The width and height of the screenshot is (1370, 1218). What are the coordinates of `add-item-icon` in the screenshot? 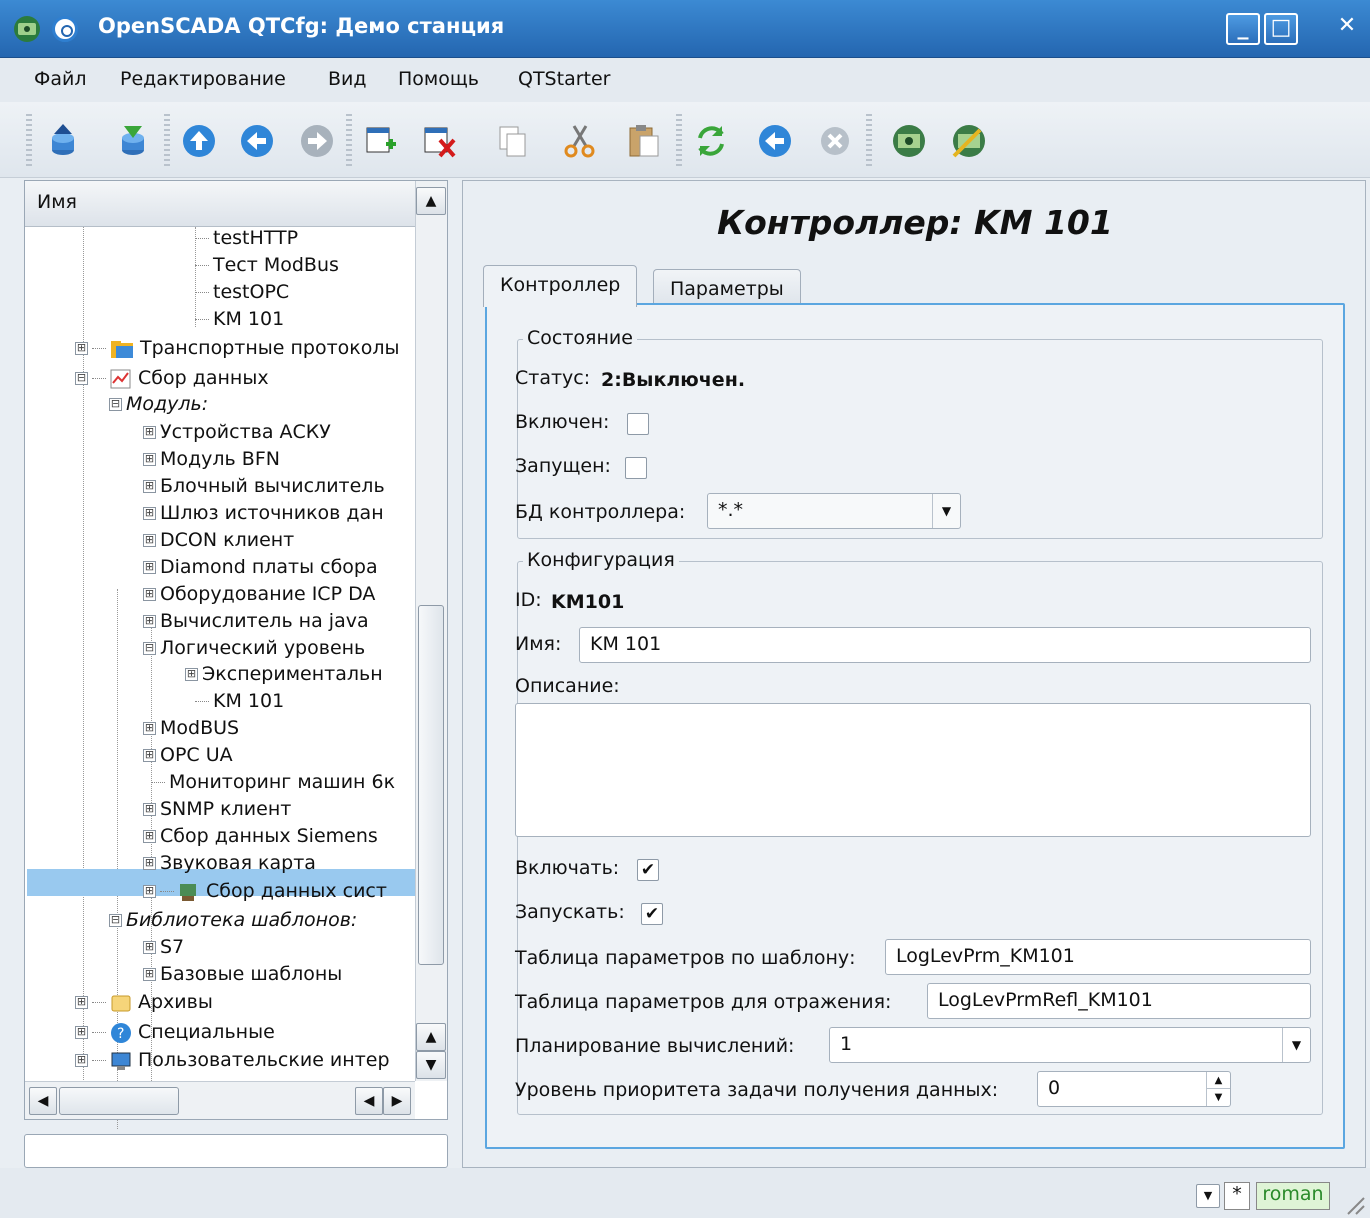 It's located at (381, 141).